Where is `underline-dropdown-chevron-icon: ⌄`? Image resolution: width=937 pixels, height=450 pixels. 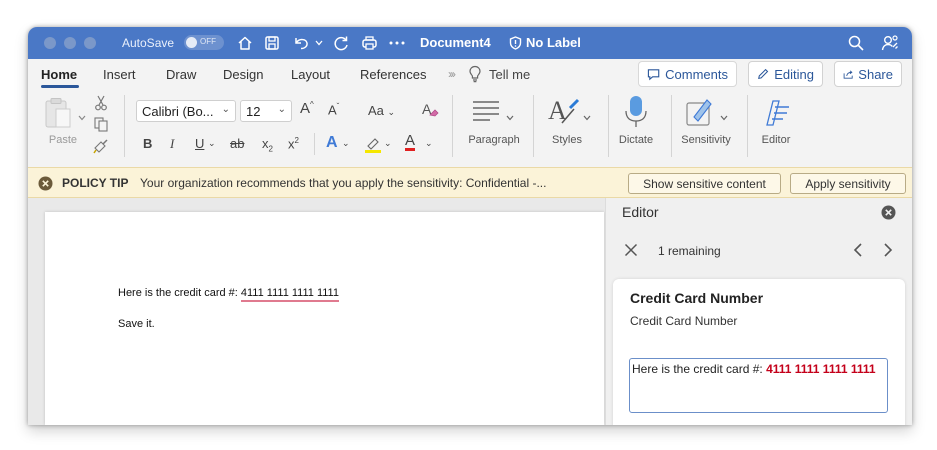 underline-dropdown-chevron-icon: ⌄ is located at coordinates (212, 143).